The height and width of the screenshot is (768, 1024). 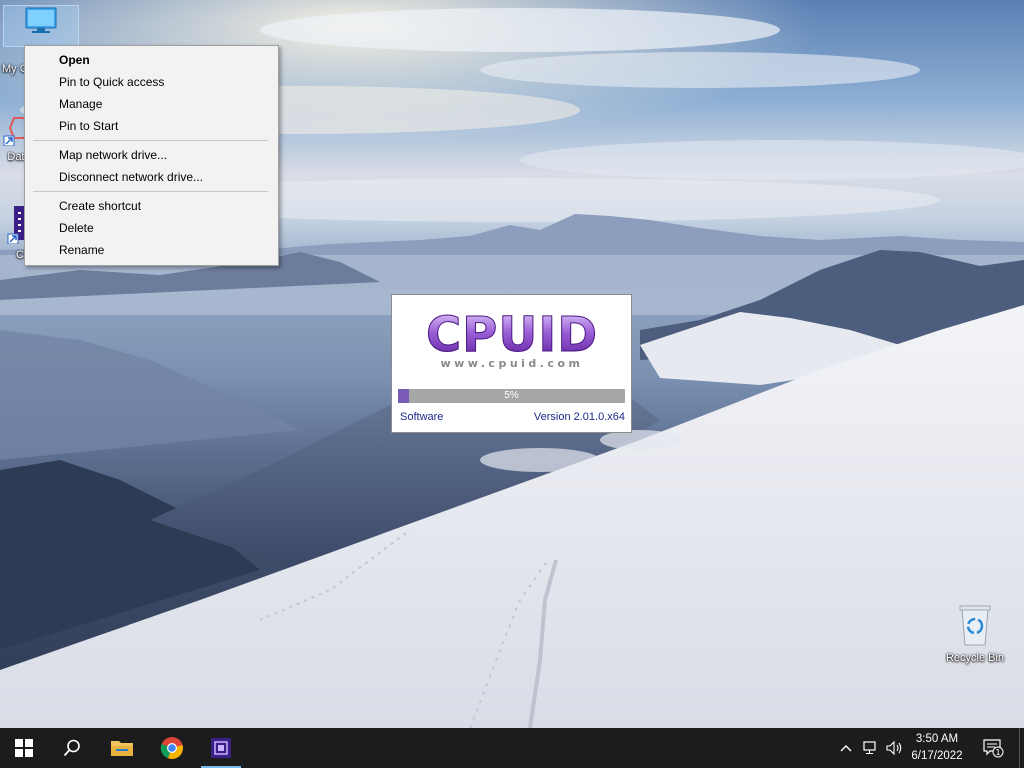 I want to click on logo-url-text: www.cpuid.com, so click(x=511, y=363).